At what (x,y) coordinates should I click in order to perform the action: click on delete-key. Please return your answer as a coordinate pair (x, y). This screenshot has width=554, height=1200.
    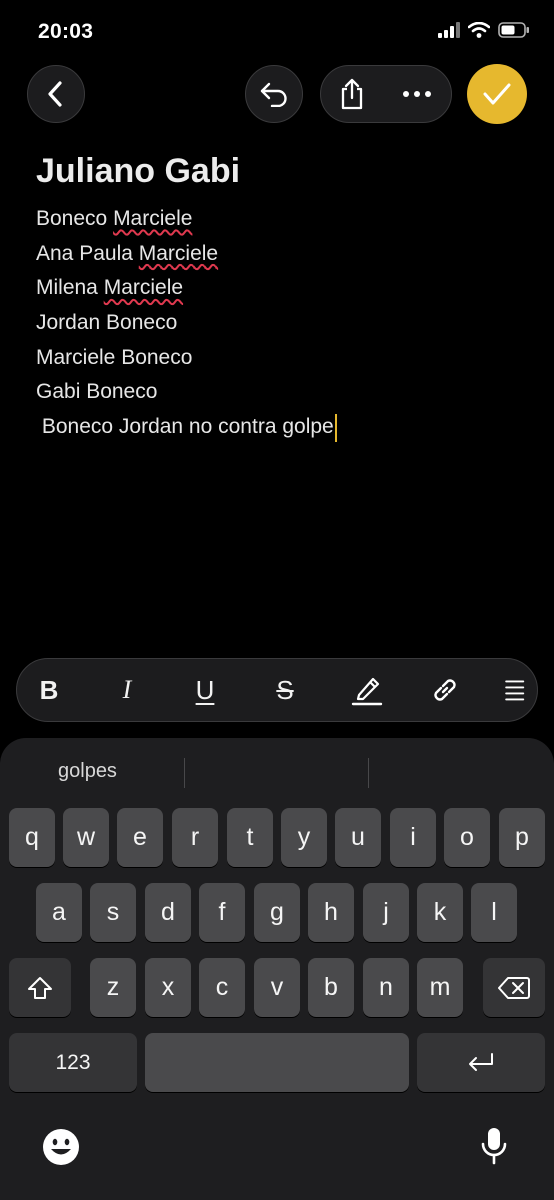
    Looking at the image, I should click on (514, 987).